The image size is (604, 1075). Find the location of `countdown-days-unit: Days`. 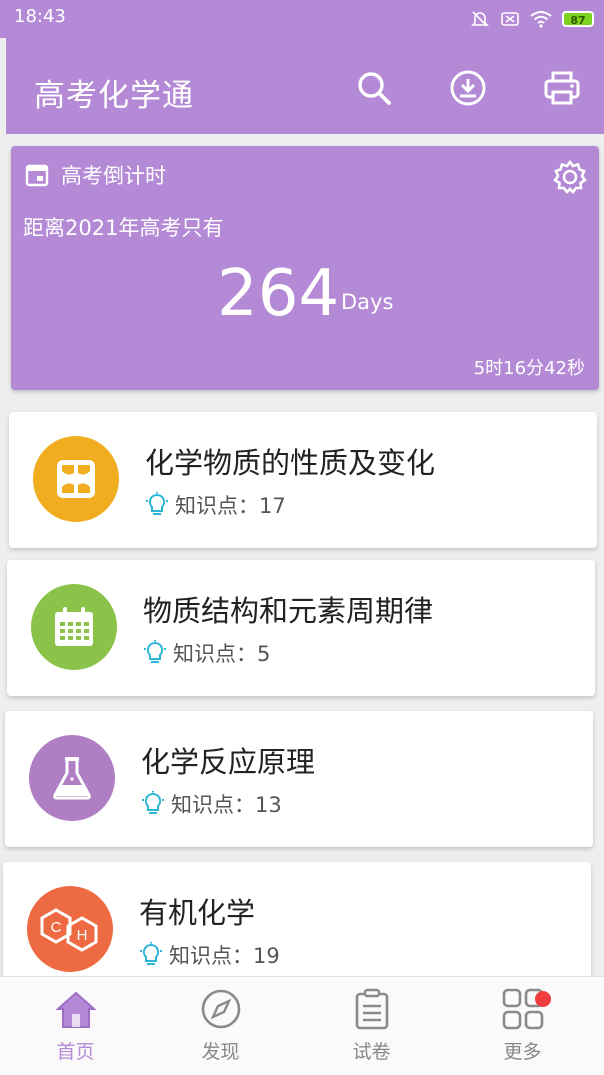

countdown-days-unit: Days is located at coordinates (367, 302).